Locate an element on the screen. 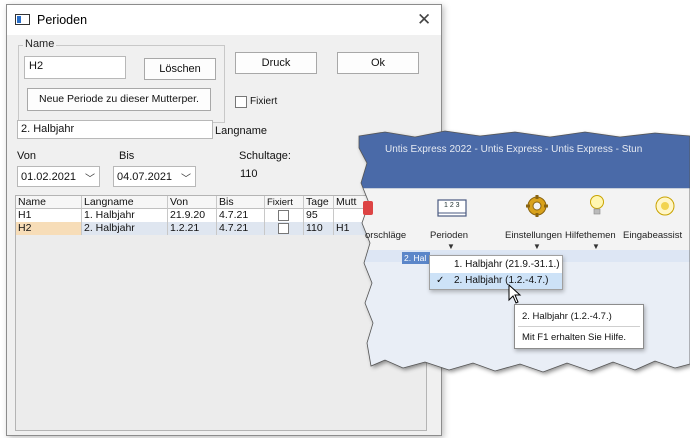 The width and height of the screenshot is (690, 438). tooltip-title: 2. Halbjahr (1.2.-4.7.) is located at coordinates (567, 316).